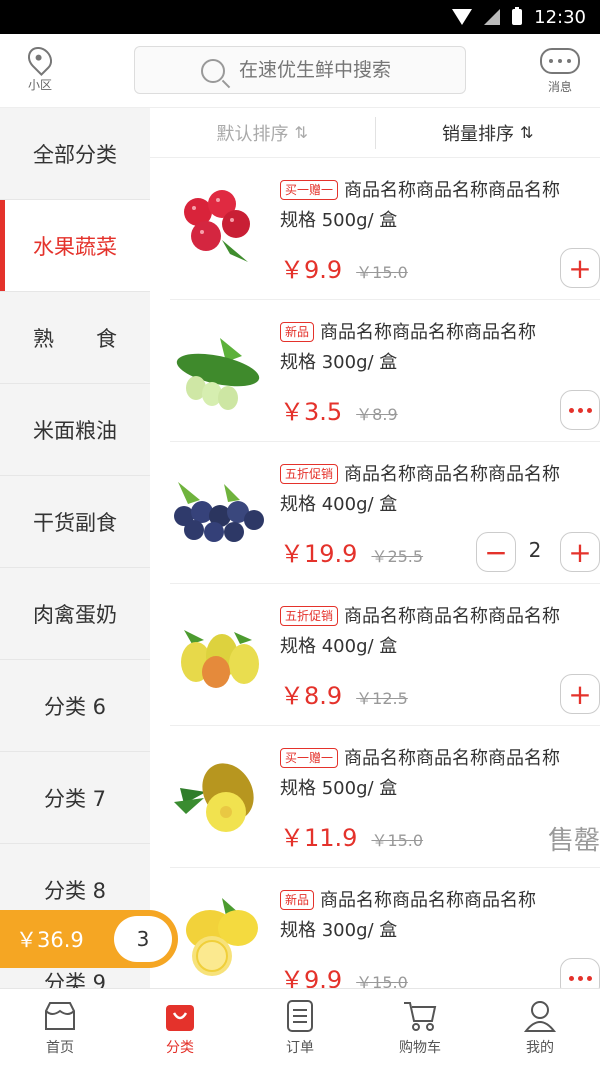 The image size is (600, 1067). I want to click on sort-bar: 默认排序 ⇅ 销量排序 ⇅, so click(375, 133).